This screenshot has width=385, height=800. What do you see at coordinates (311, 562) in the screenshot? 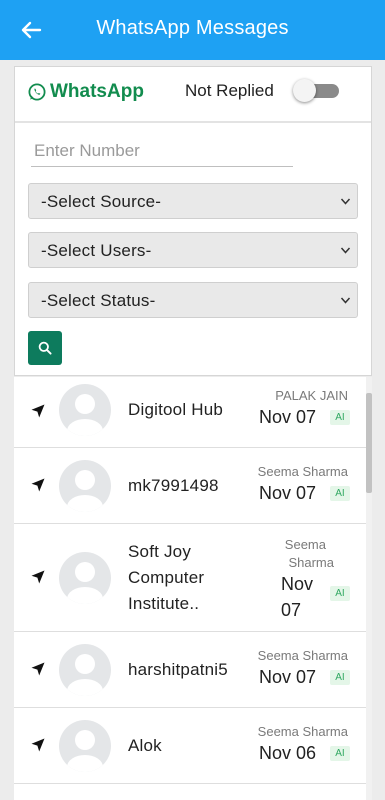
I see `agent-name: Sharma` at bounding box center [311, 562].